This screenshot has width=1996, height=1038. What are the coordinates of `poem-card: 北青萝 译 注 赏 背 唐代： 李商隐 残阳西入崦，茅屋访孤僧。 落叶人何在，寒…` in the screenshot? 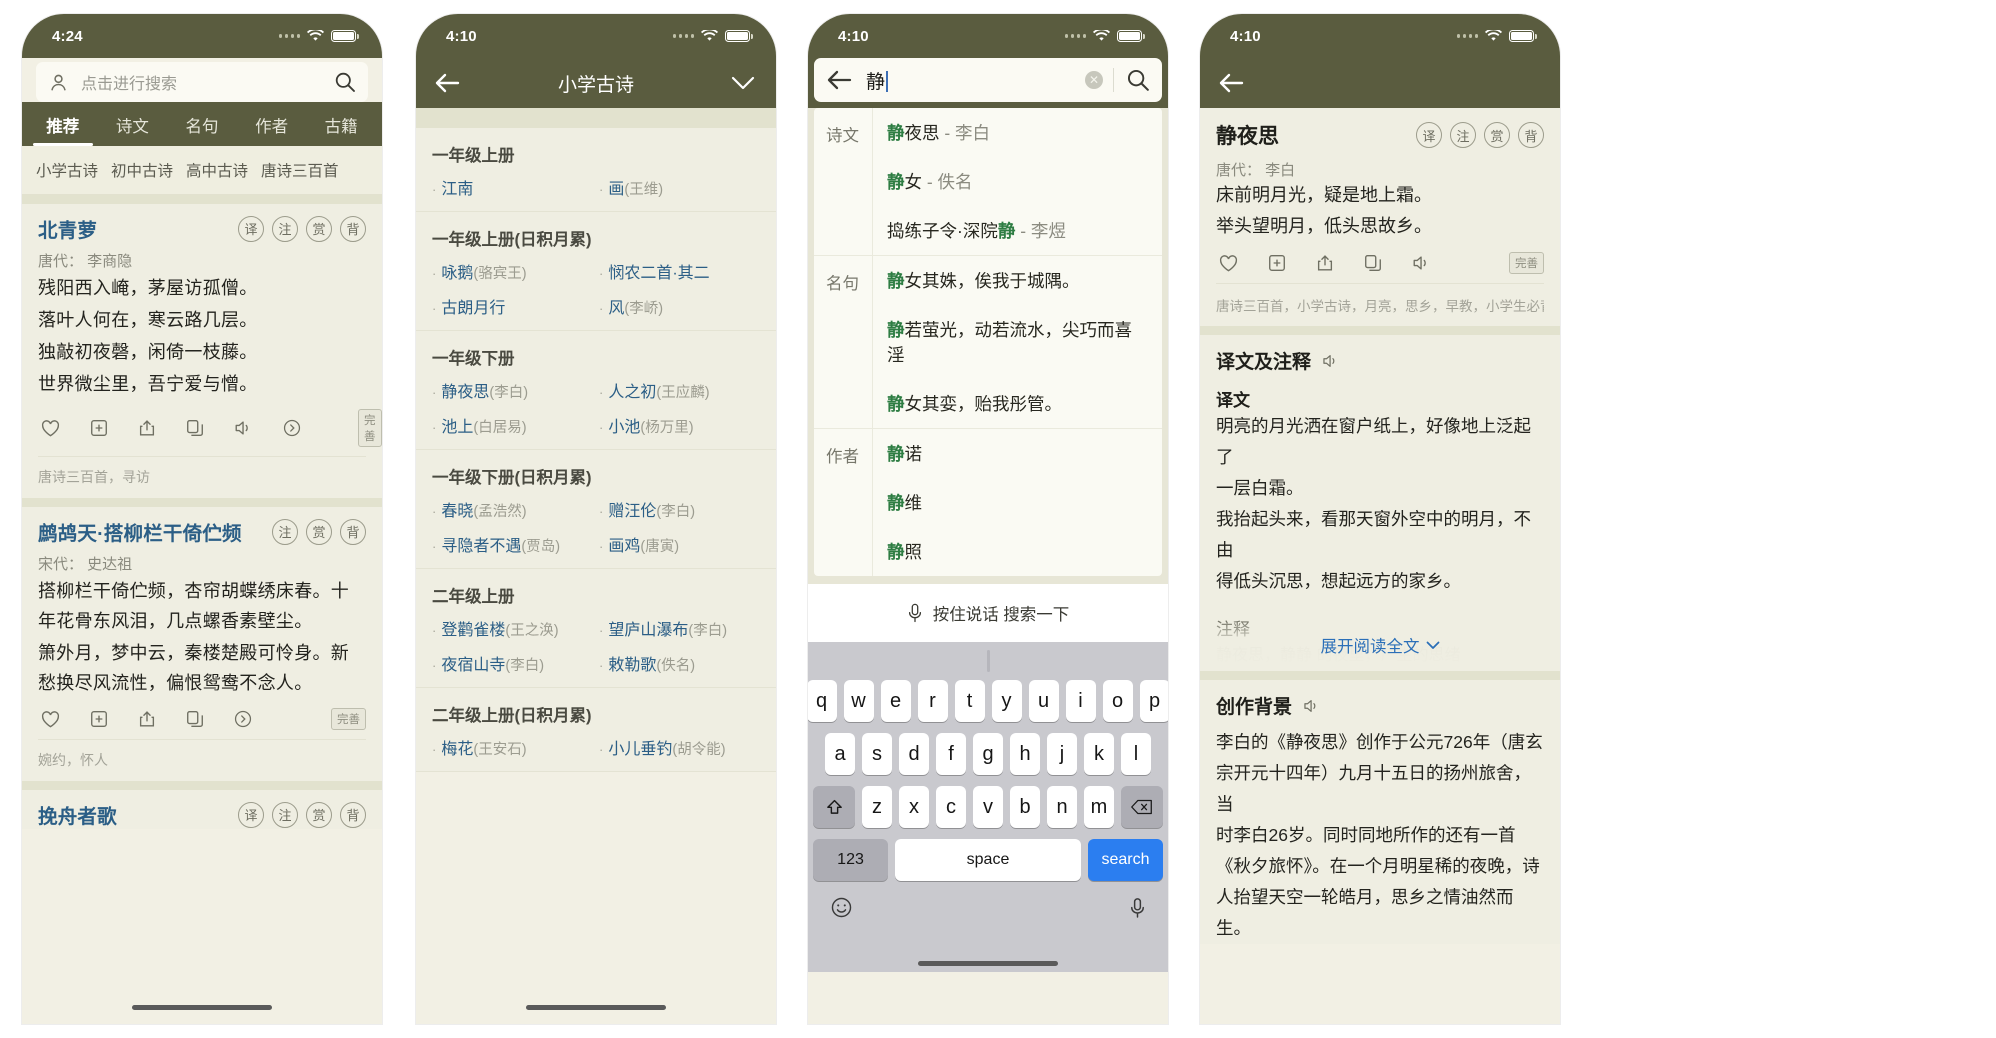 It's located at (202, 351).